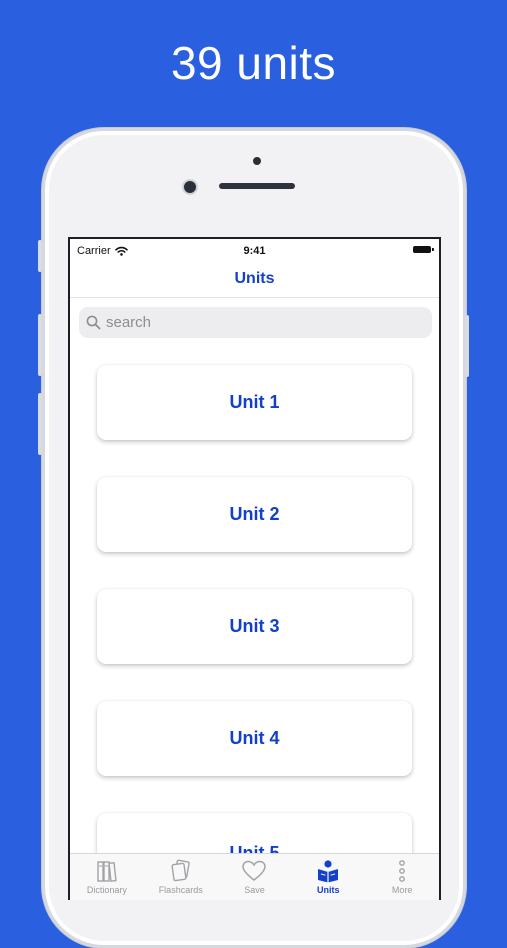  I want to click on unit-card-1: Unit 1, so click(254, 402).